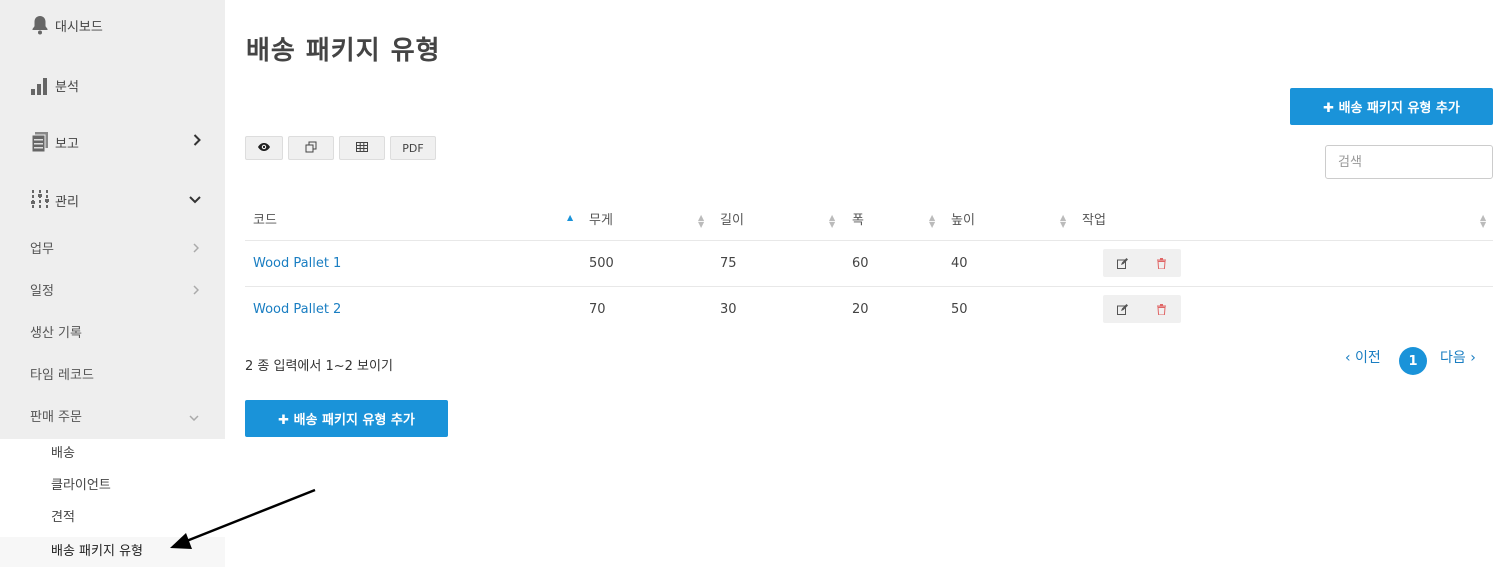  I want to click on sales-orders-submenu: 배송 클라이언트 견적 배송 패키지 유형, so click(112, 508).